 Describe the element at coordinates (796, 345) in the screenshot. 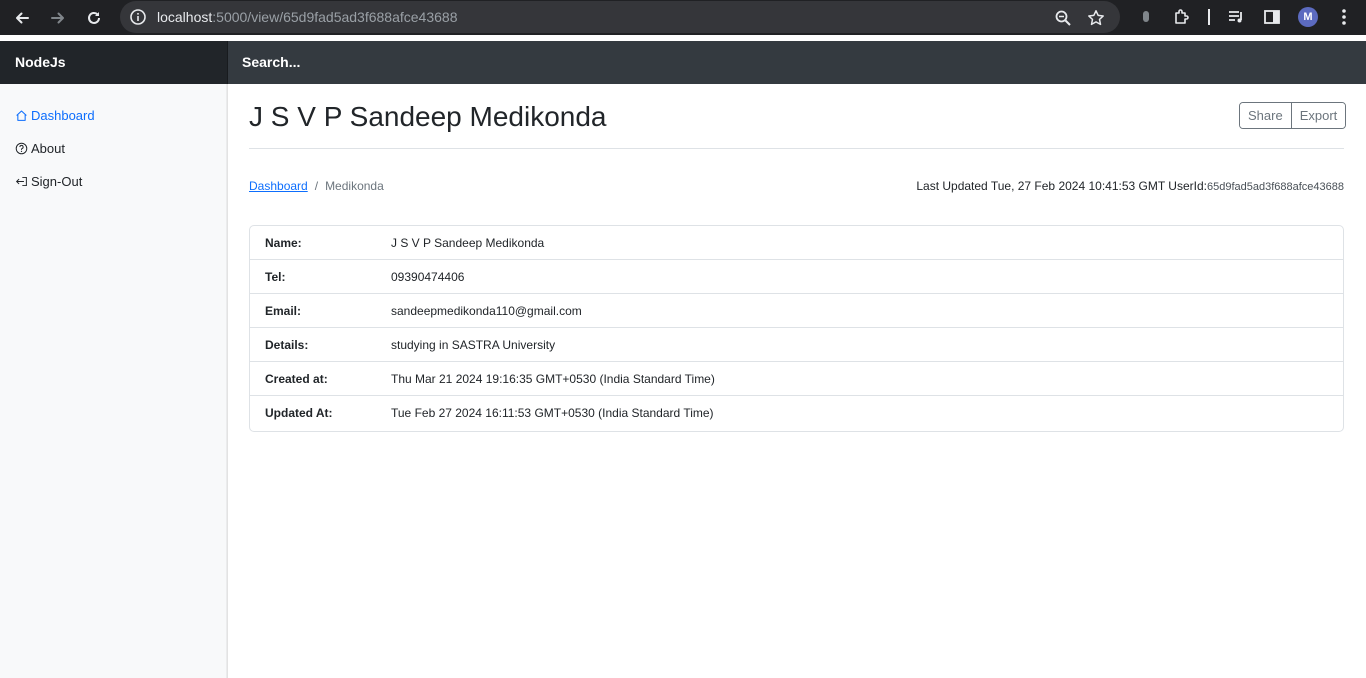

I see `table-row-details: Details: studying in SASTRA University` at that location.